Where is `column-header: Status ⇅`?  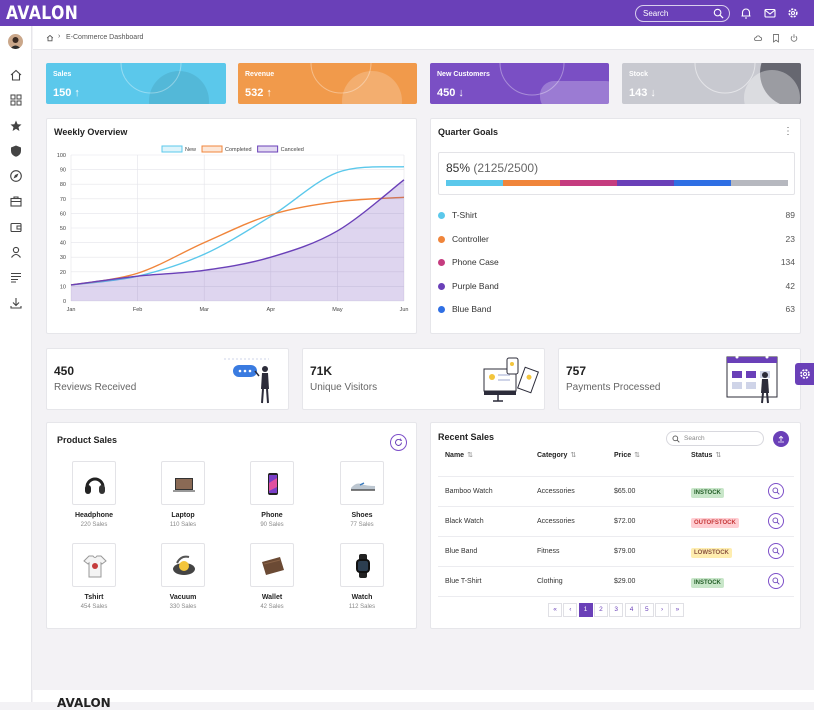
column-header: Status ⇅ is located at coordinates (706, 455).